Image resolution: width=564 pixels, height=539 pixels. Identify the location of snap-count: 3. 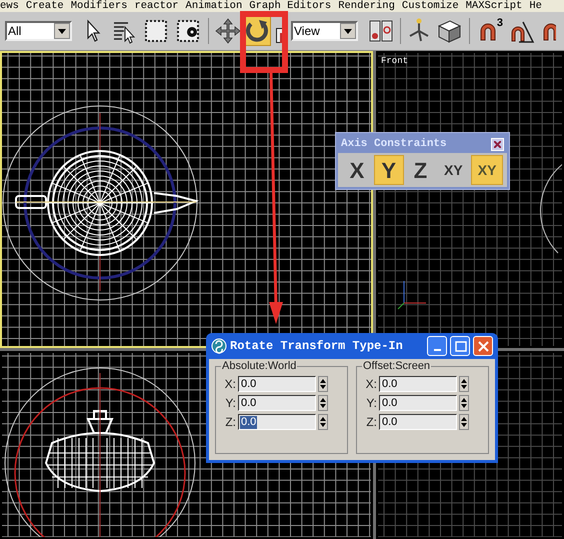
(499, 23).